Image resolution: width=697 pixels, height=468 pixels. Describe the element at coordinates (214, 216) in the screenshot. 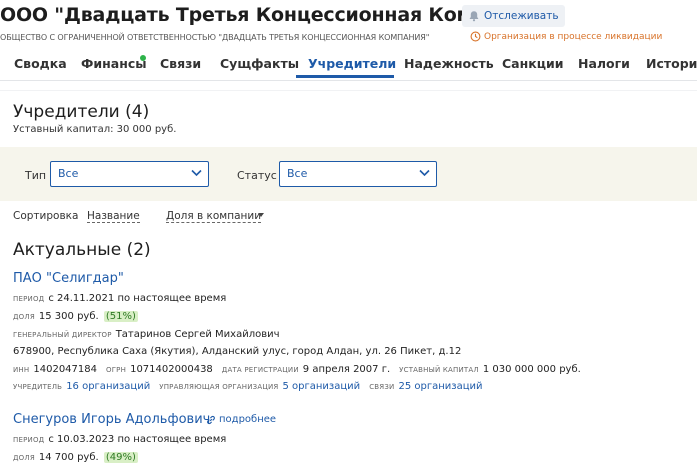

I see `sort-by-share: Доля в компании` at that location.